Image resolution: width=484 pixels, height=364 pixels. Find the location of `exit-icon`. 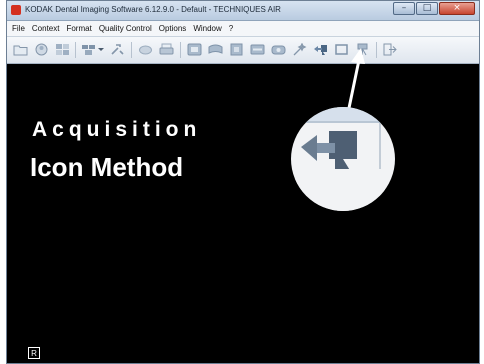

exit-icon is located at coordinates (390, 49).